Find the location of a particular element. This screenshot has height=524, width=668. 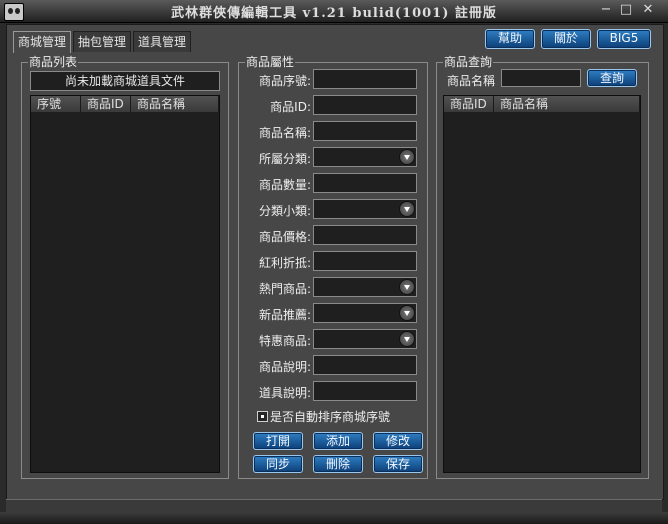

category-label: 所屬分類: is located at coordinates (284, 159).